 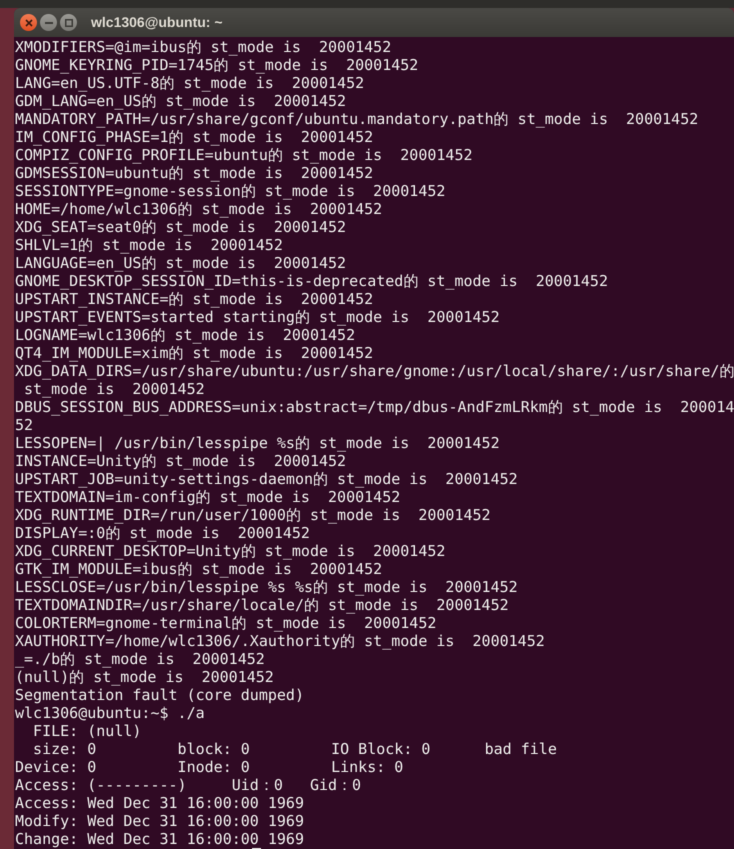 What do you see at coordinates (280, 641) in the screenshot?
I see `terminal-line: XAUTHORITY=/home/wlc1306/.Xauthority的 st_mode is 20001452` at bounding box center [280, 641].